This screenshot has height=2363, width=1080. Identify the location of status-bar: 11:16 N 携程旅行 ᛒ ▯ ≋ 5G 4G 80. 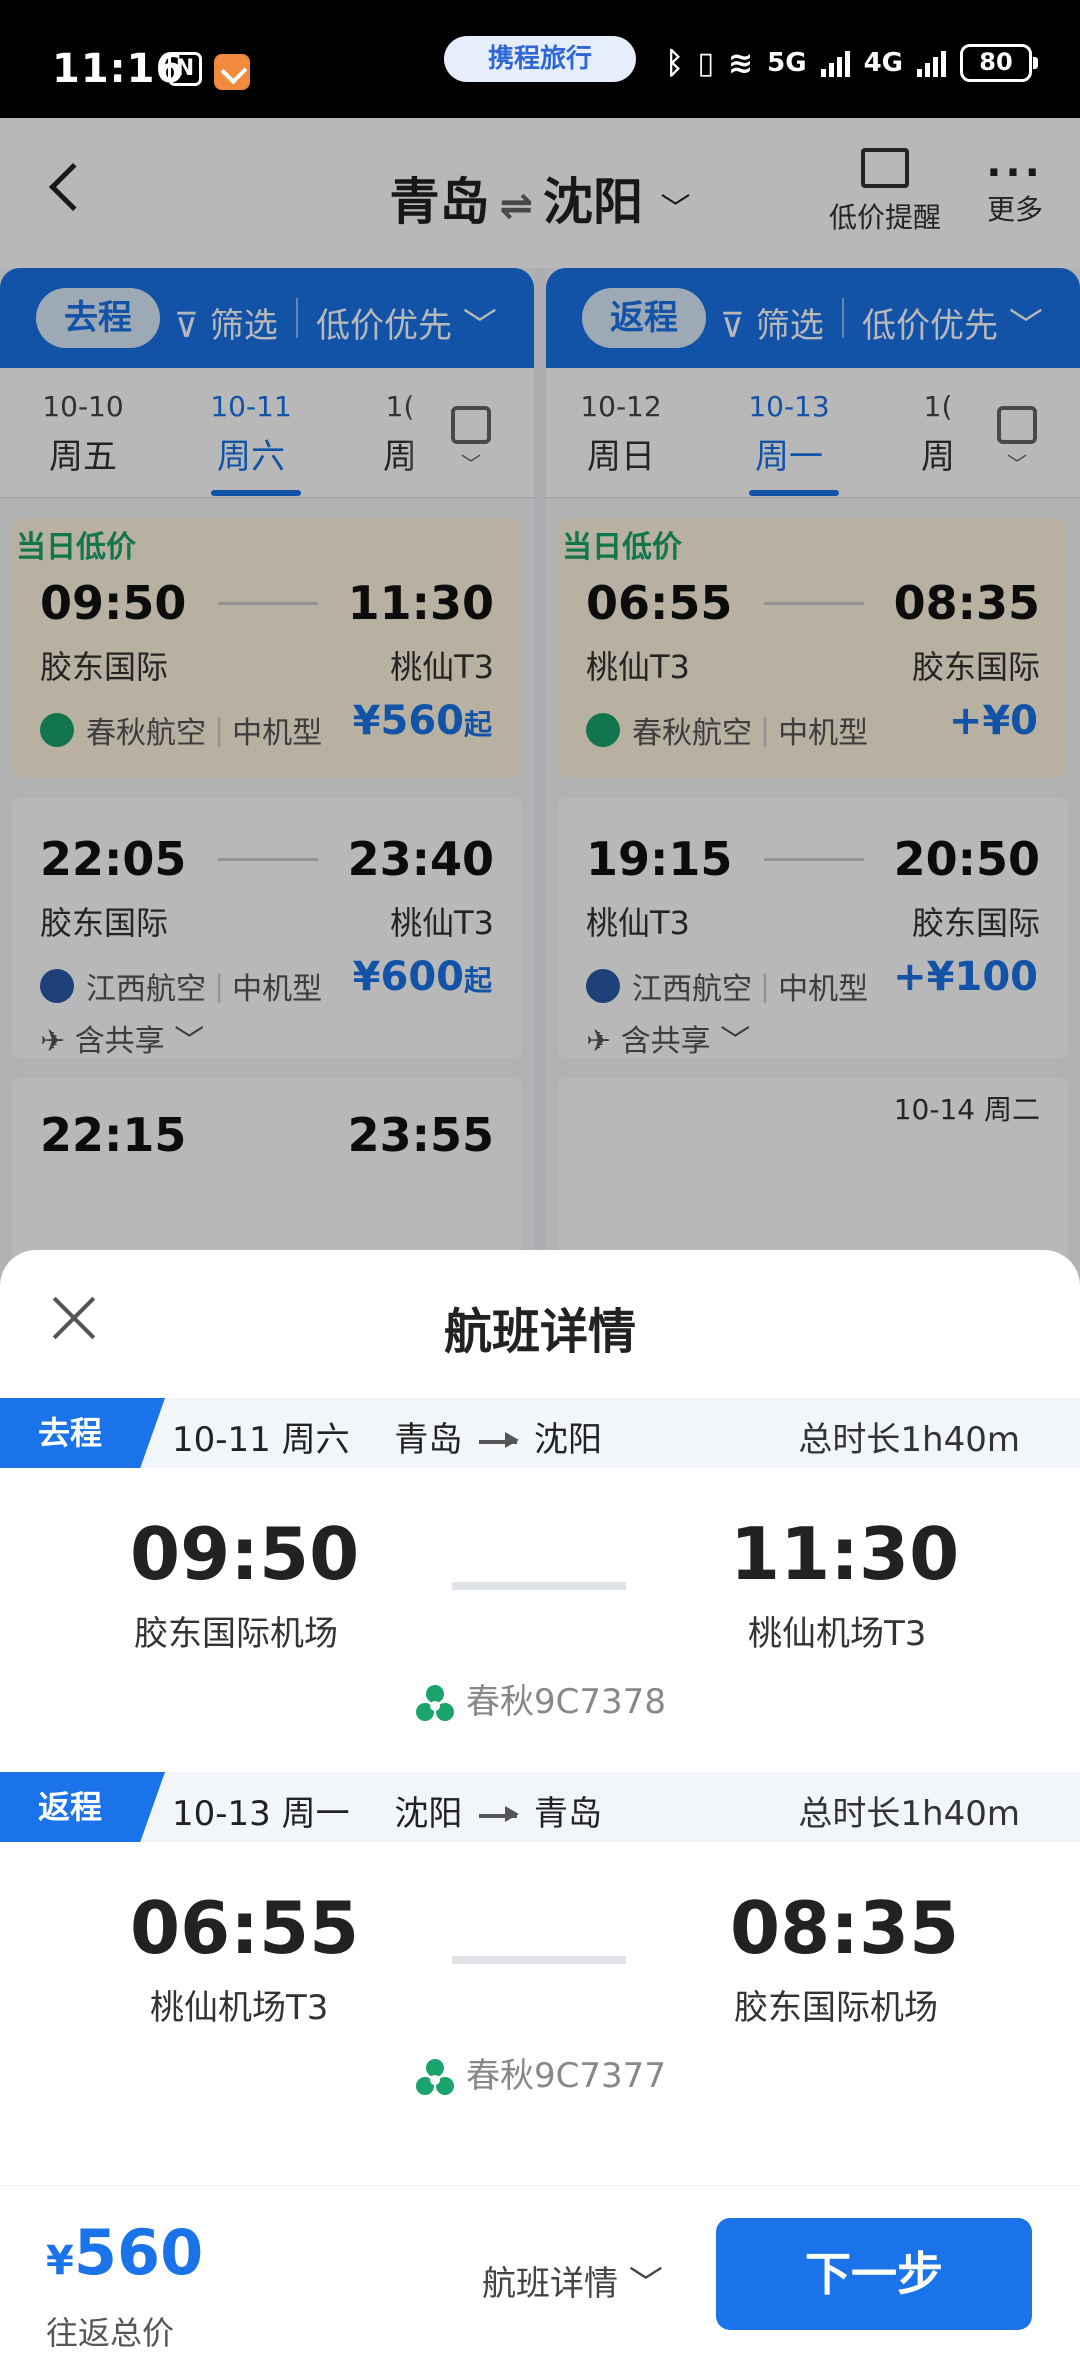
(540, 59).